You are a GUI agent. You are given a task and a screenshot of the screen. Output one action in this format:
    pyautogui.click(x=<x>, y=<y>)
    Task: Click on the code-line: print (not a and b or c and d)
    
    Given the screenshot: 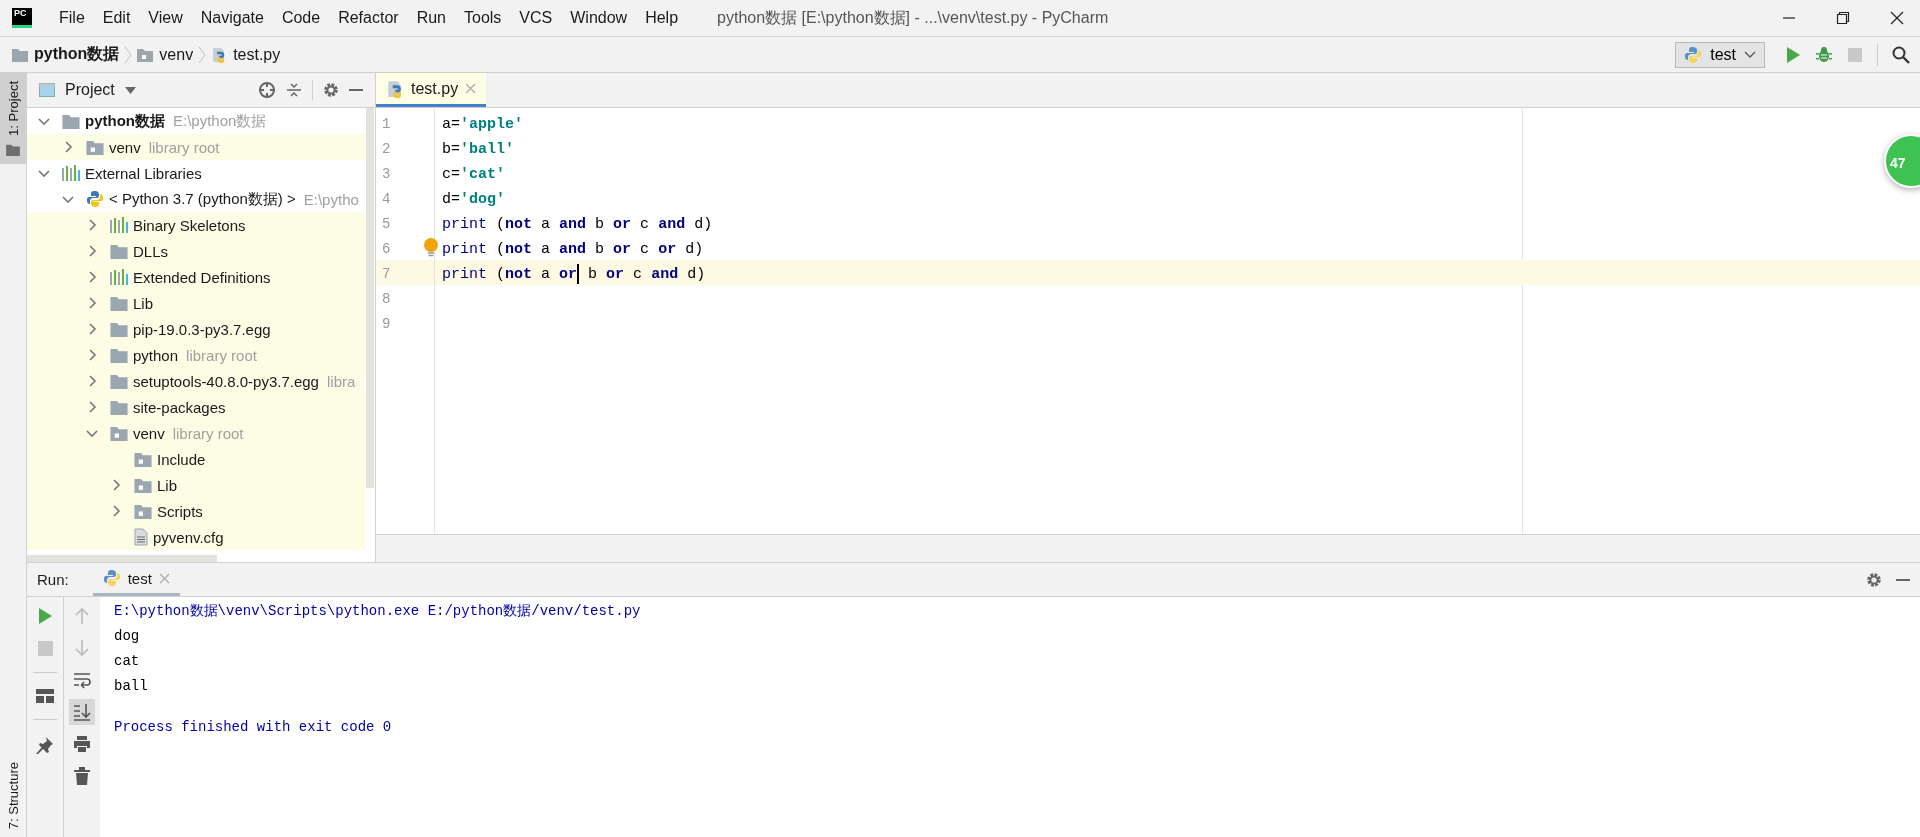 What is the action you would take?
    pyautogui.click(x=577, y=224)
    